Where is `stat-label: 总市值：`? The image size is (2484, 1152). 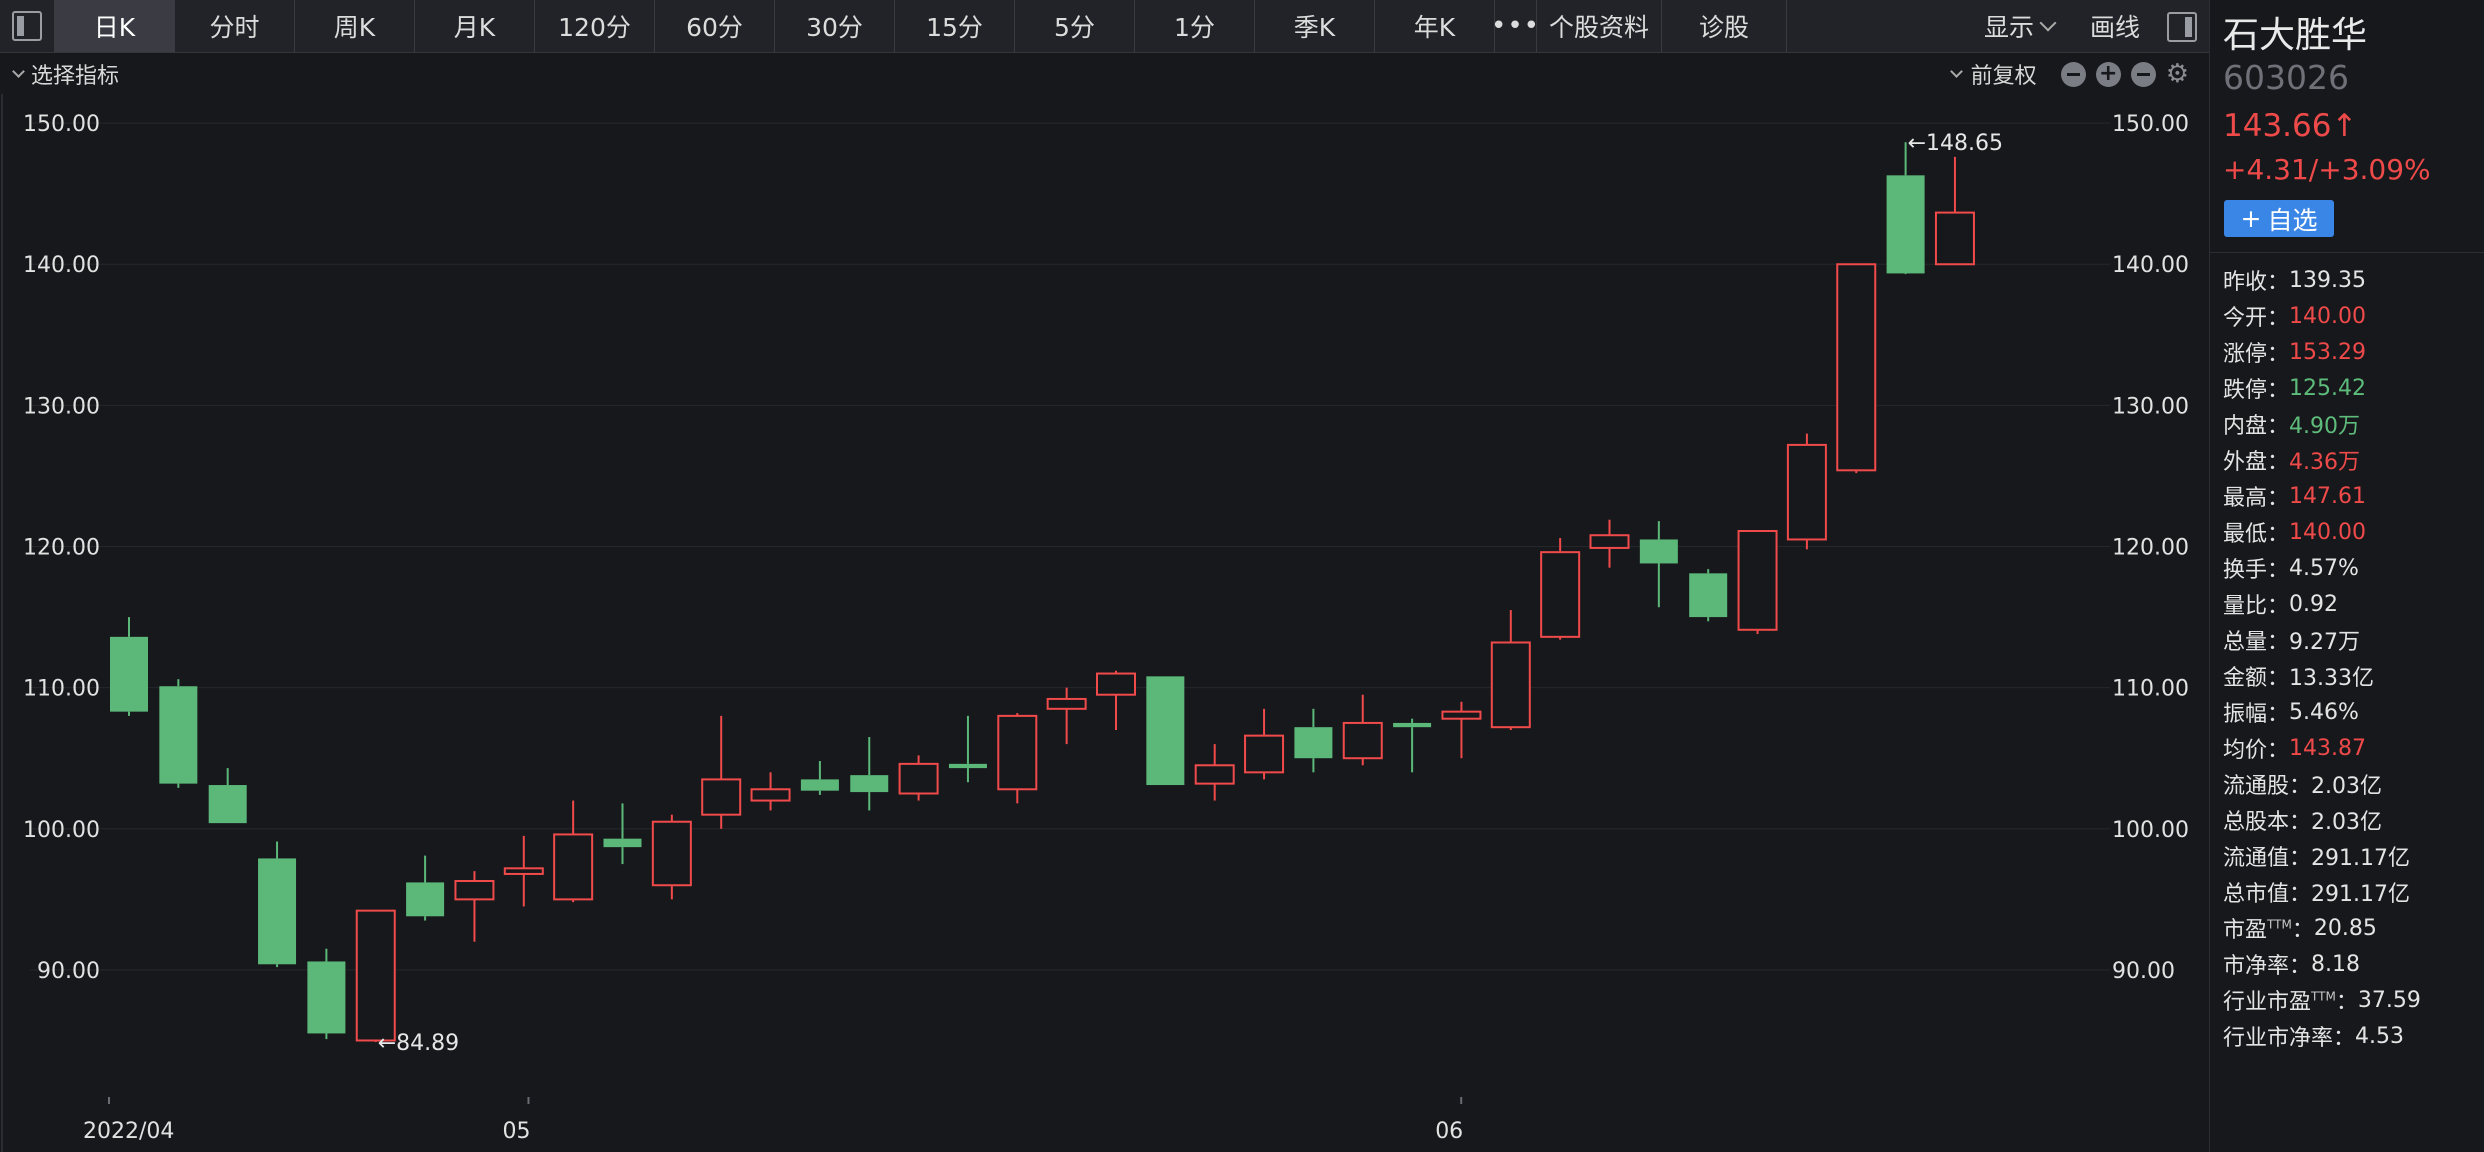
stat-label: 总市值： is located at coordinates (2267, 892).